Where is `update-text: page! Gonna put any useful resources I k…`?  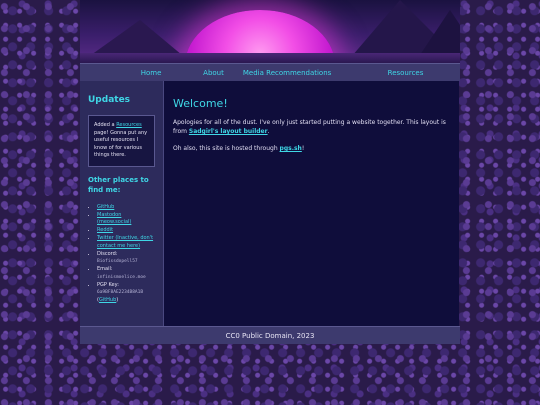 update-text: page! Gonna put any useful resources I k… is located at coordinates (121, 144).